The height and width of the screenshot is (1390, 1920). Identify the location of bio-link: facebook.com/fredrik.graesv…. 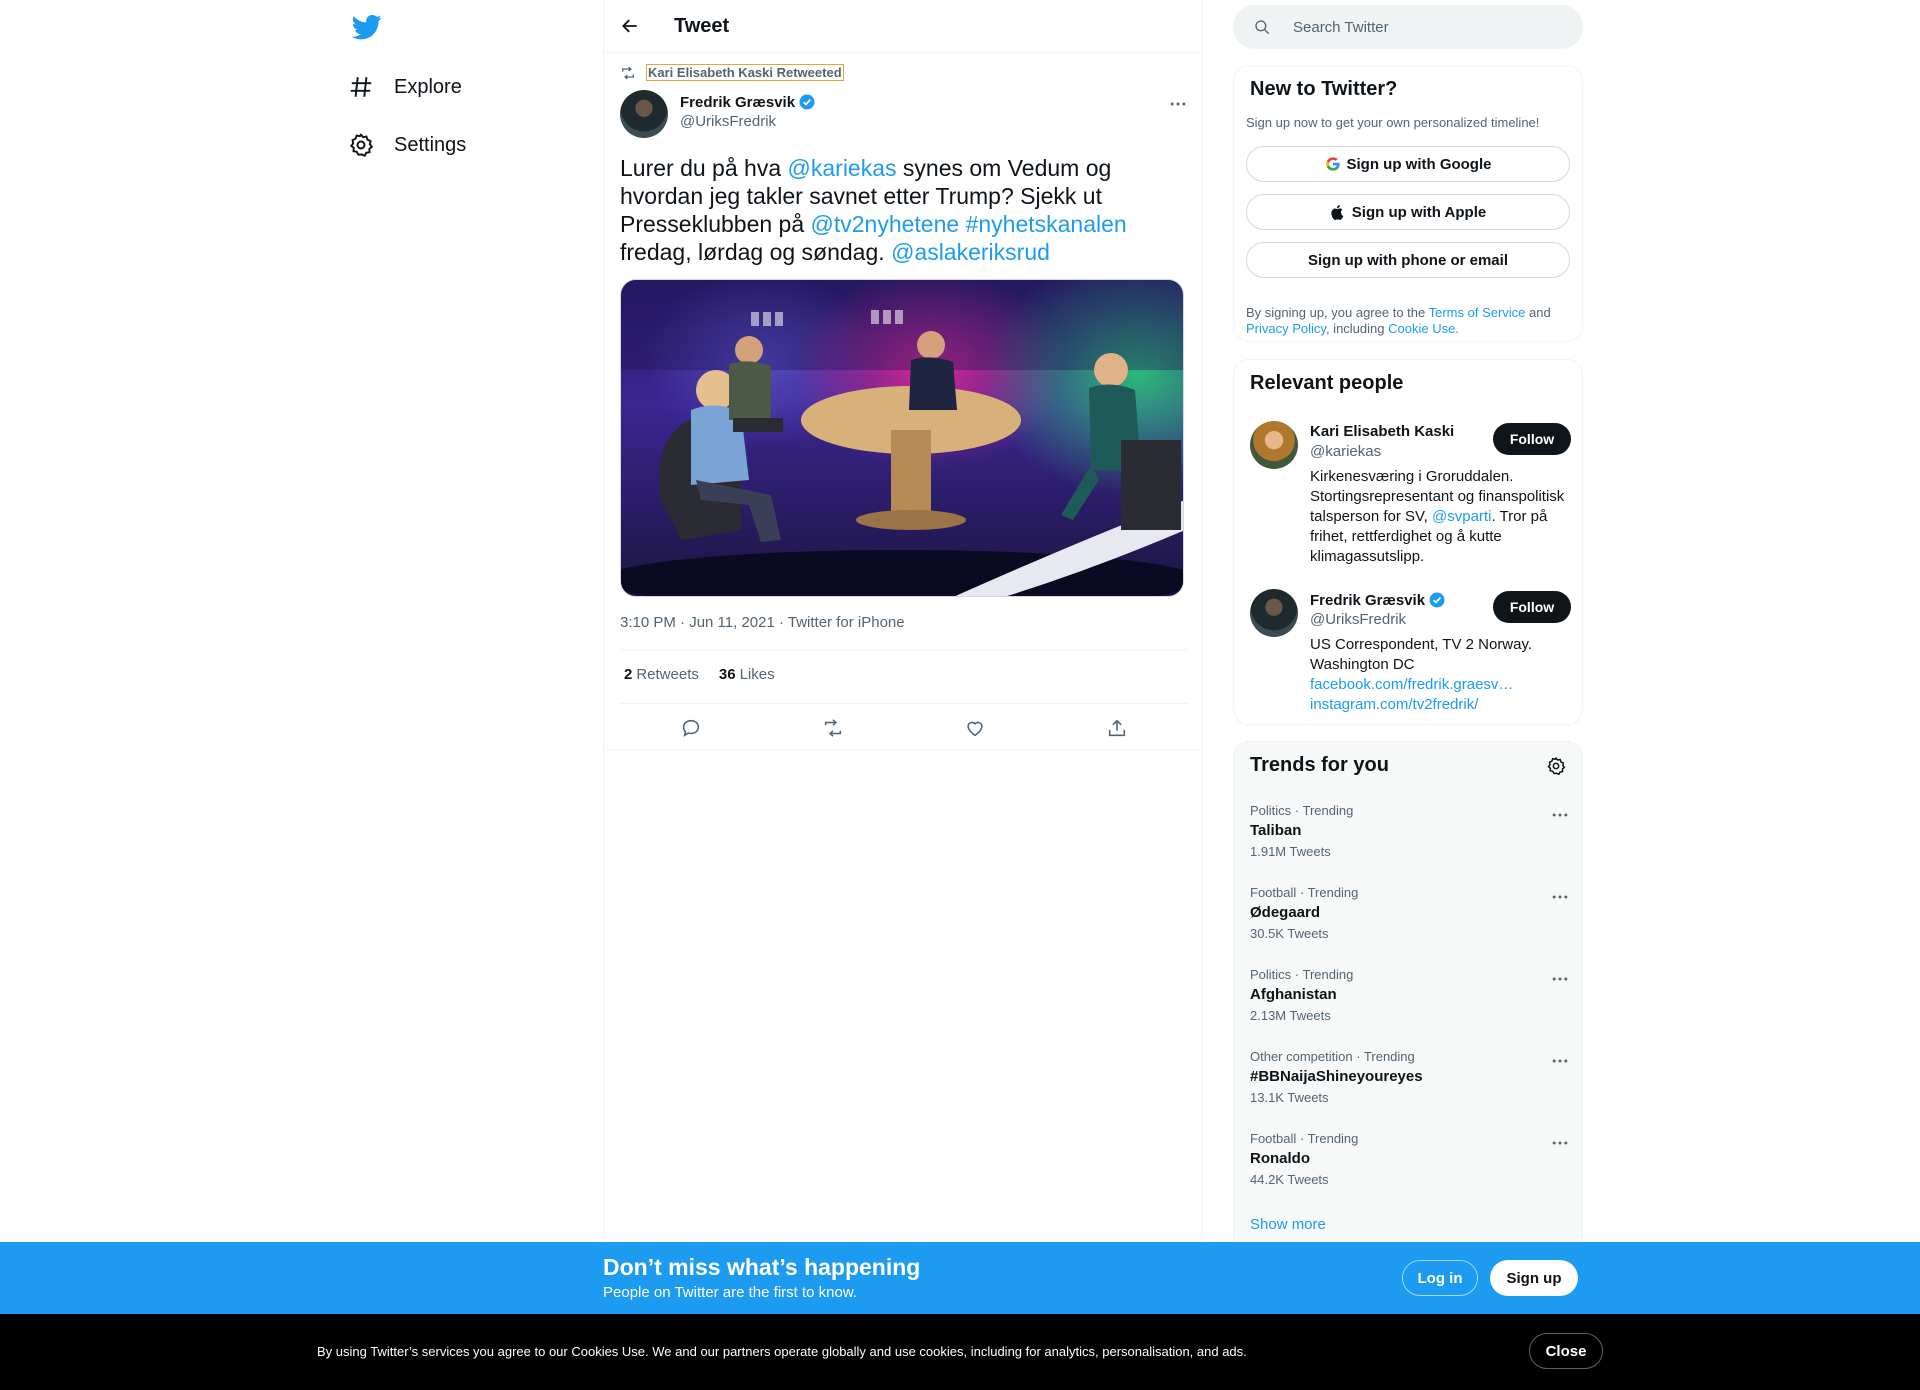
(1441, 685).